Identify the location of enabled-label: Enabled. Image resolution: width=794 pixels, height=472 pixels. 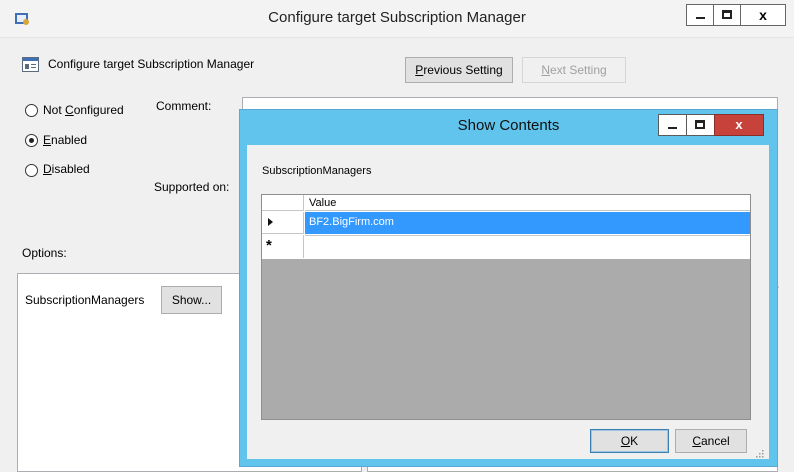
(65, 140).